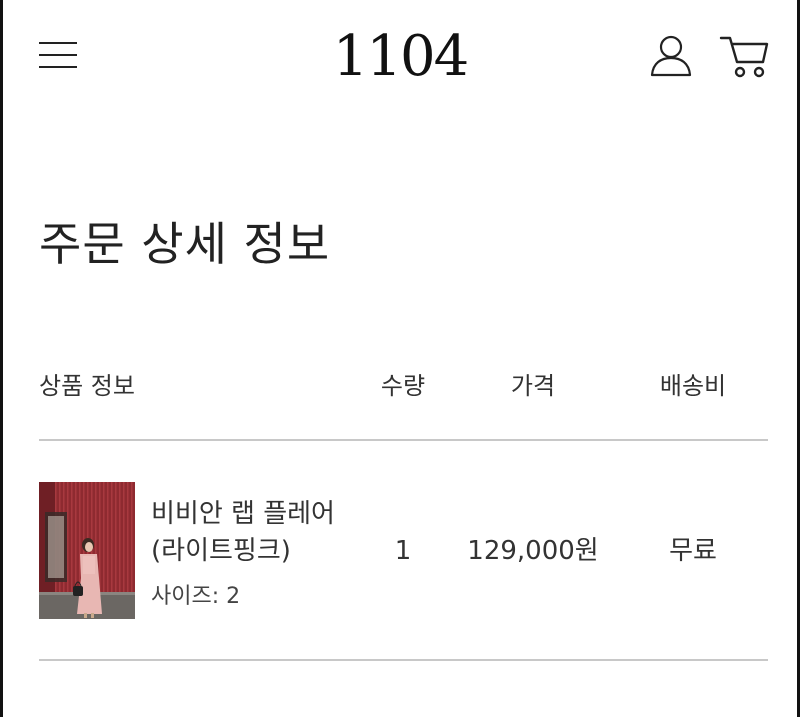 This screenshot has height=717, width=800. What do you see at coordinates (243, 514) in the screenshot?
I see `product-name-line: 비비안 랩 플레어` at bounding box center [243, 514].